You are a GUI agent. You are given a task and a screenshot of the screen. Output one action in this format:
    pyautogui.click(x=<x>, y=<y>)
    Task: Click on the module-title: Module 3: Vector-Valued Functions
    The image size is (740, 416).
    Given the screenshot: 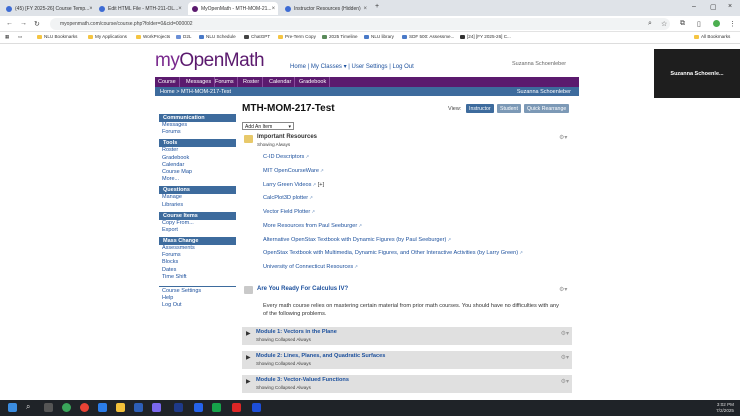 What is the action you would take?
    pyautogui.click(x=302, y=380)
    